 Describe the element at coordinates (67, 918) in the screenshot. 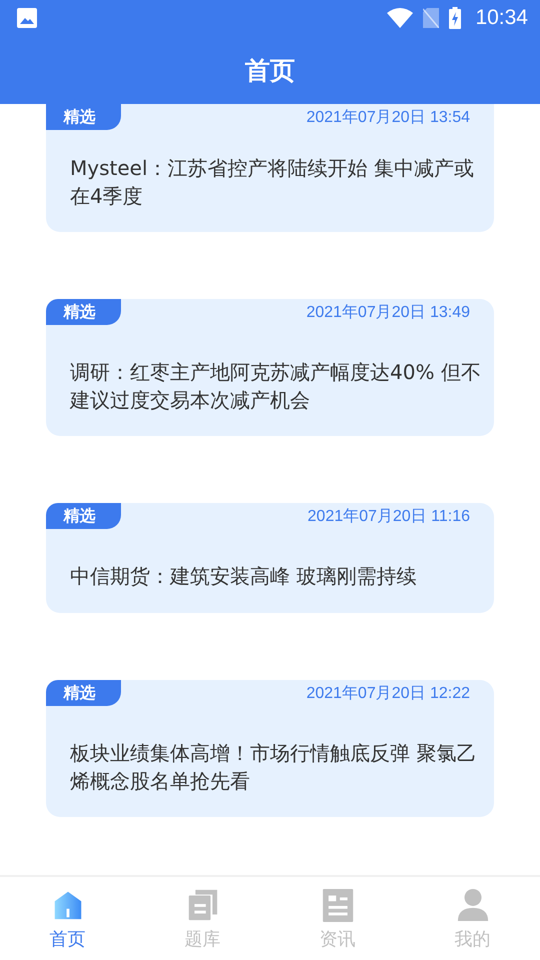

I see `tab-item: 首页` at that location.